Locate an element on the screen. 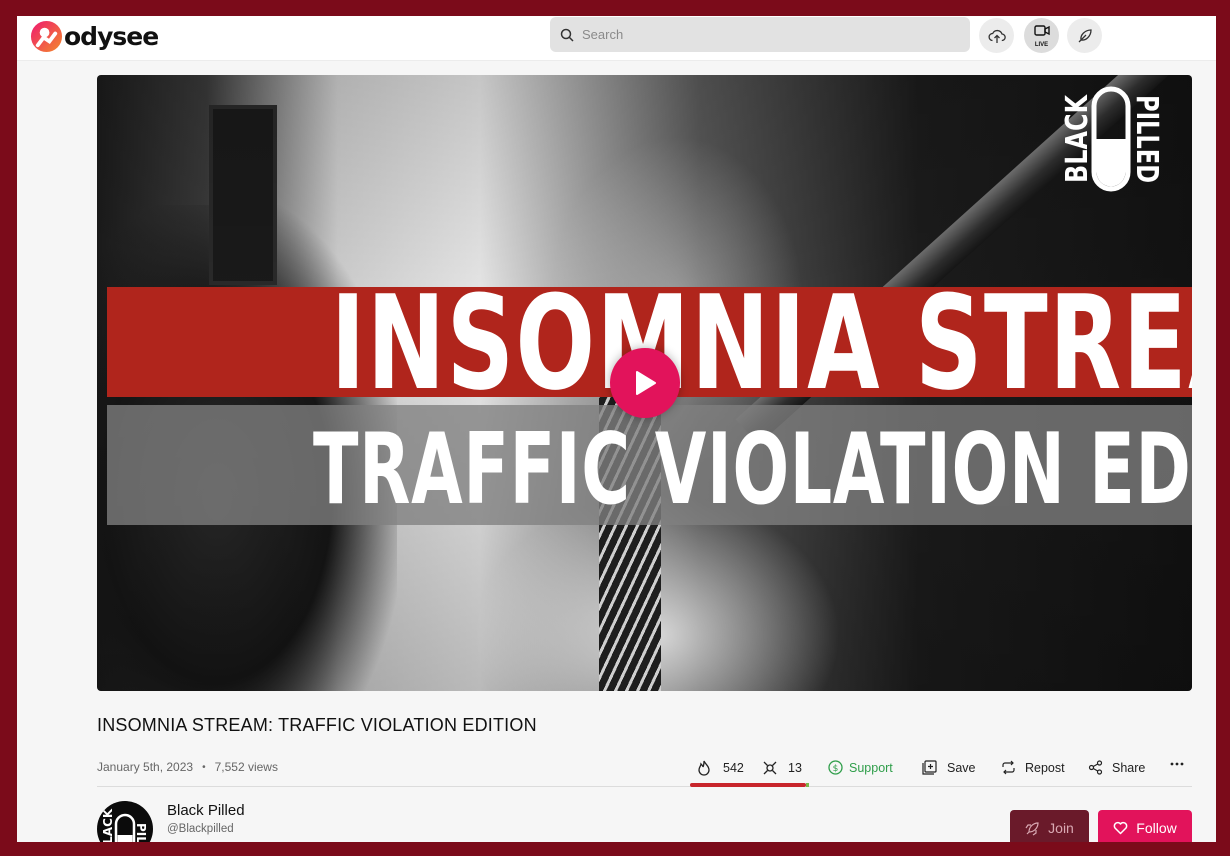  slime-count: 13 is located at coordinates (795, 768).